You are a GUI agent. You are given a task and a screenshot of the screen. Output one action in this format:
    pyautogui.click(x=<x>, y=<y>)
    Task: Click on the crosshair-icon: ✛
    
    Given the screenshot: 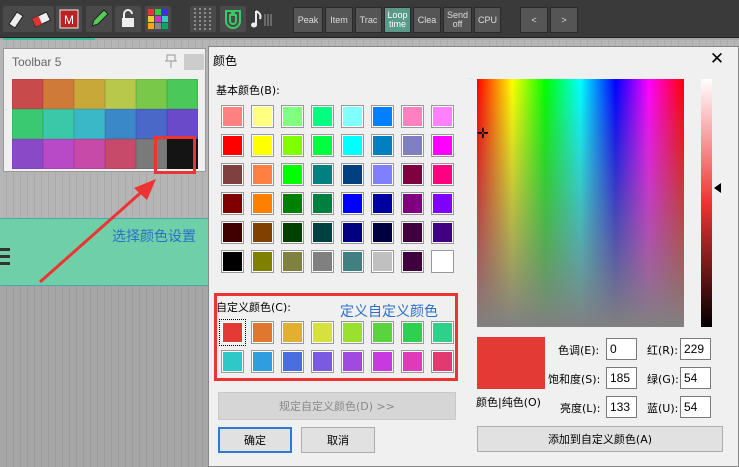 What is the action you would take?
    pyautogui.click(x=483, y=134)
    